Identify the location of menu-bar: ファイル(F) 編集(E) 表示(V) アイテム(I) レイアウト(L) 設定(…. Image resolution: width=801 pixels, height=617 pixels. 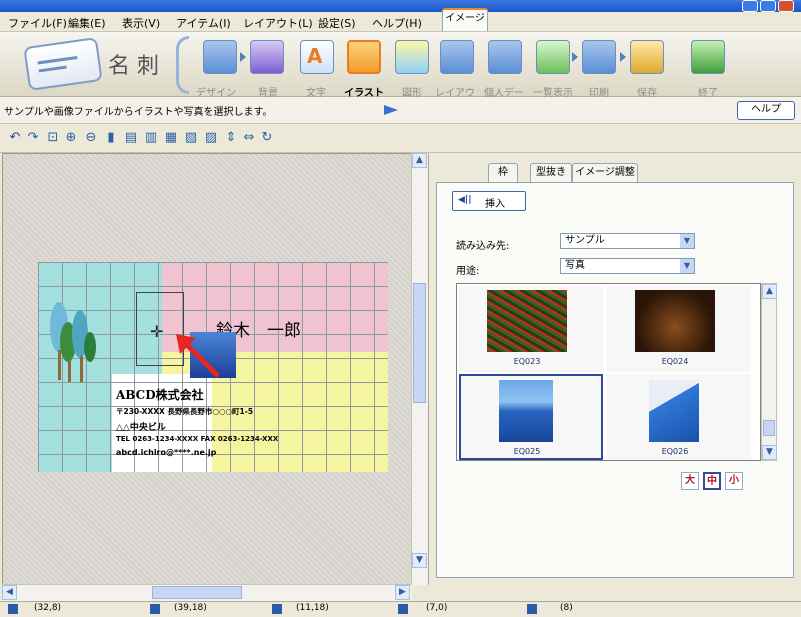
(400, 22).